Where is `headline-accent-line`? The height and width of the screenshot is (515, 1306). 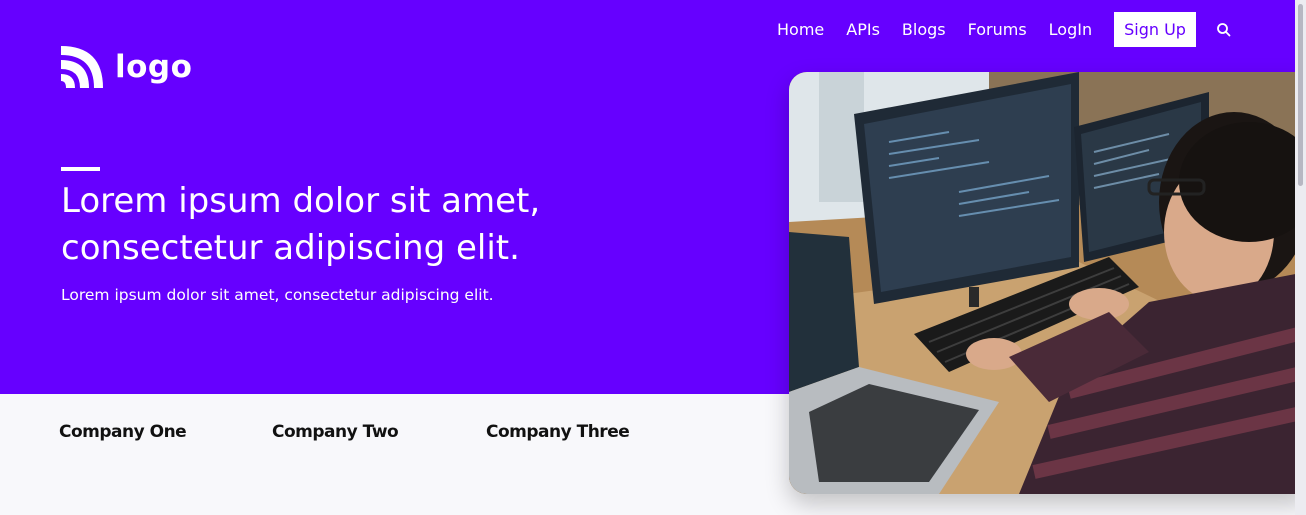
headline-accent-line is located at coordinates (80, 169).